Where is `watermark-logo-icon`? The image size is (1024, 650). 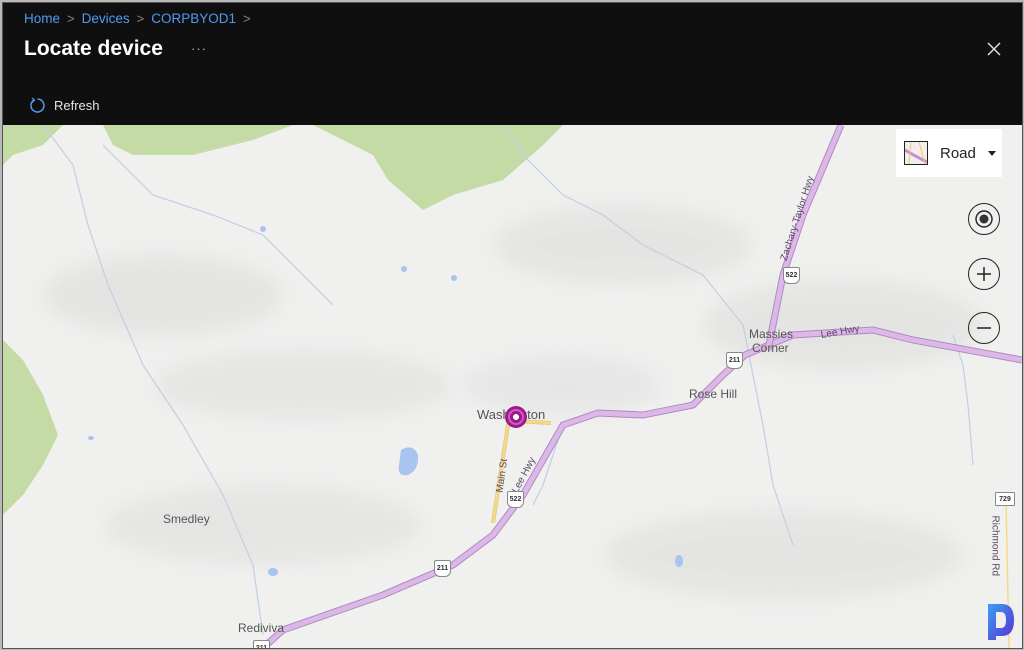 watermark-logo-icon is located at coordinates (1001, 622).